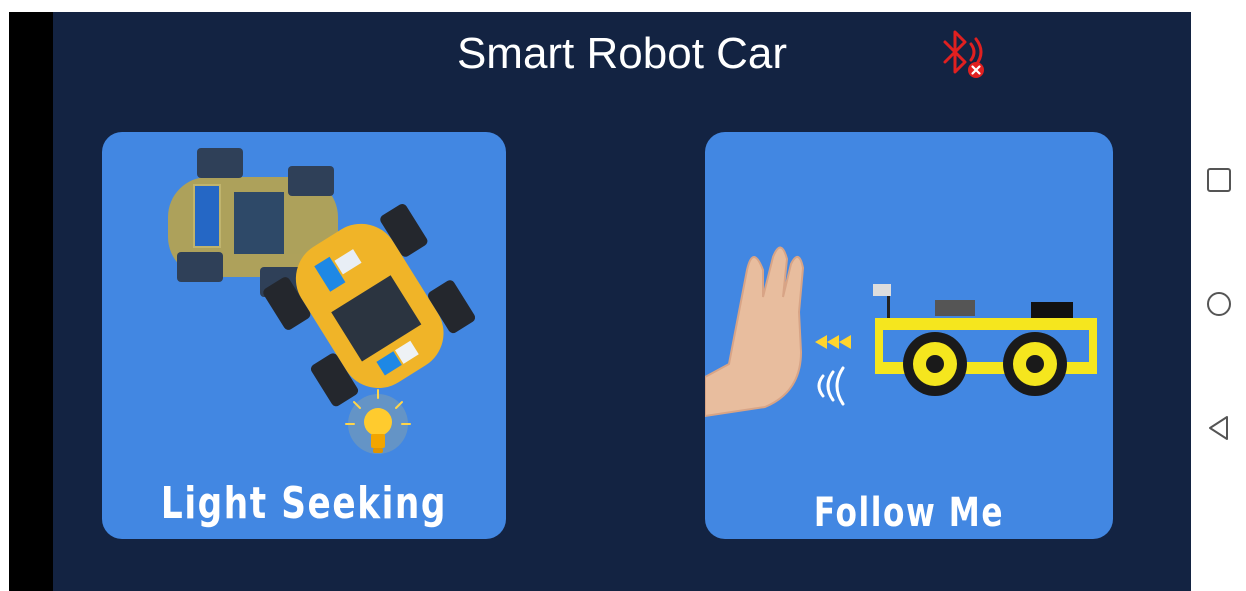  What do you see at coordinates (1219, 428) in the screenshot?
I see `back-icon` at bounding box center [1219, 428].